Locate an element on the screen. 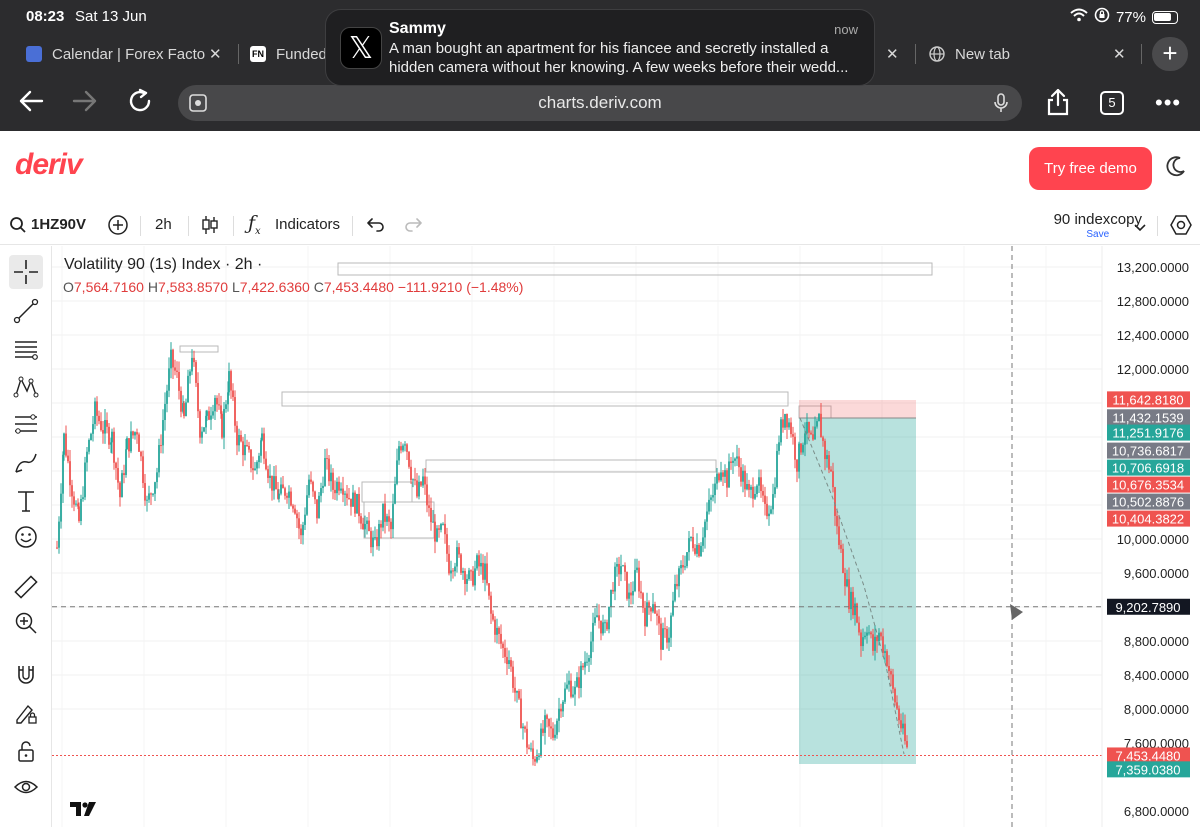  tab-count-button: 5 is located at coordinates (1112, 103).